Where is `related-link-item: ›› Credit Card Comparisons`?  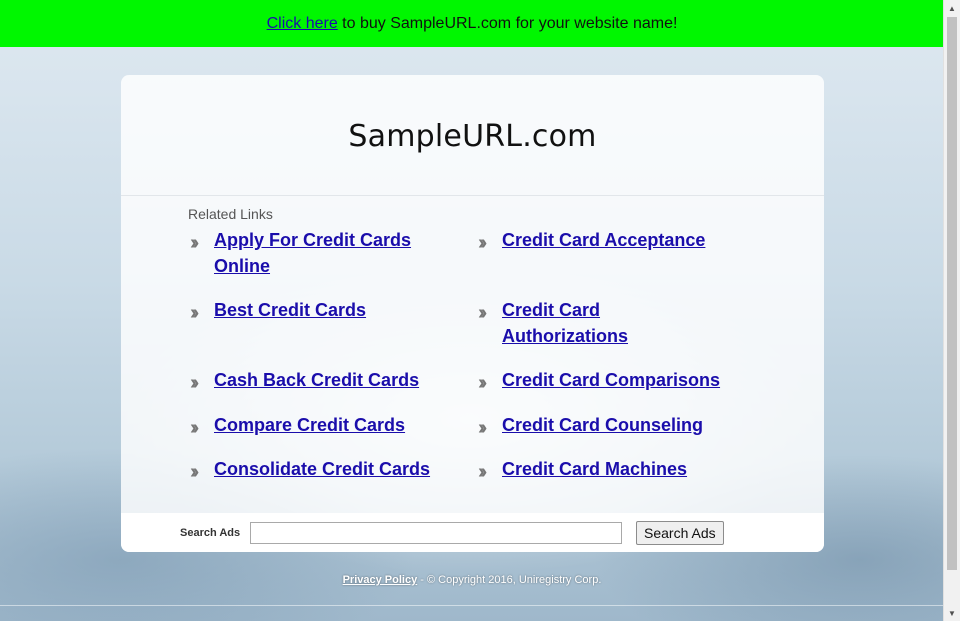
related-link-item: ›› Credit Card Comparisons is located at coordinates (603, 380).